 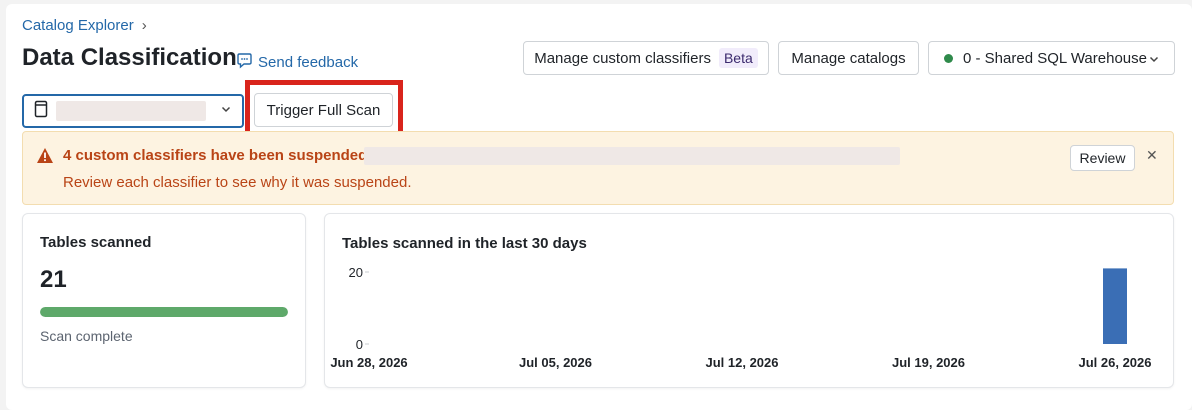 I want to click on manage-catalogs-label: Manage catalogs, so click(x=848, y=58).